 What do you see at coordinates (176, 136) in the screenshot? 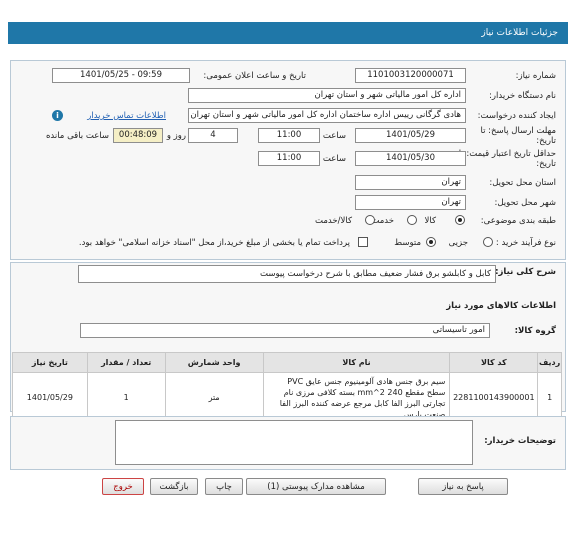
I see `days-label: روز و` at bounding box center [176, 136].